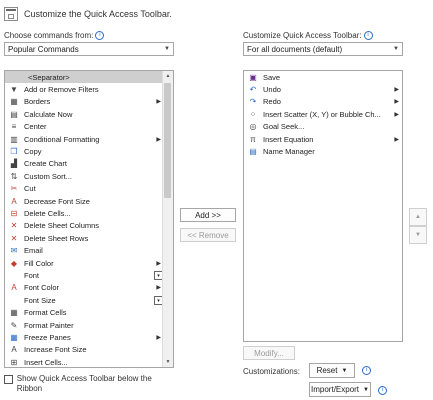 The height and width of the screenshot is (400, 433). Describe the element at coordinates (30, 189) in the screenshot. I see `list-item-label: Cut` at that location.